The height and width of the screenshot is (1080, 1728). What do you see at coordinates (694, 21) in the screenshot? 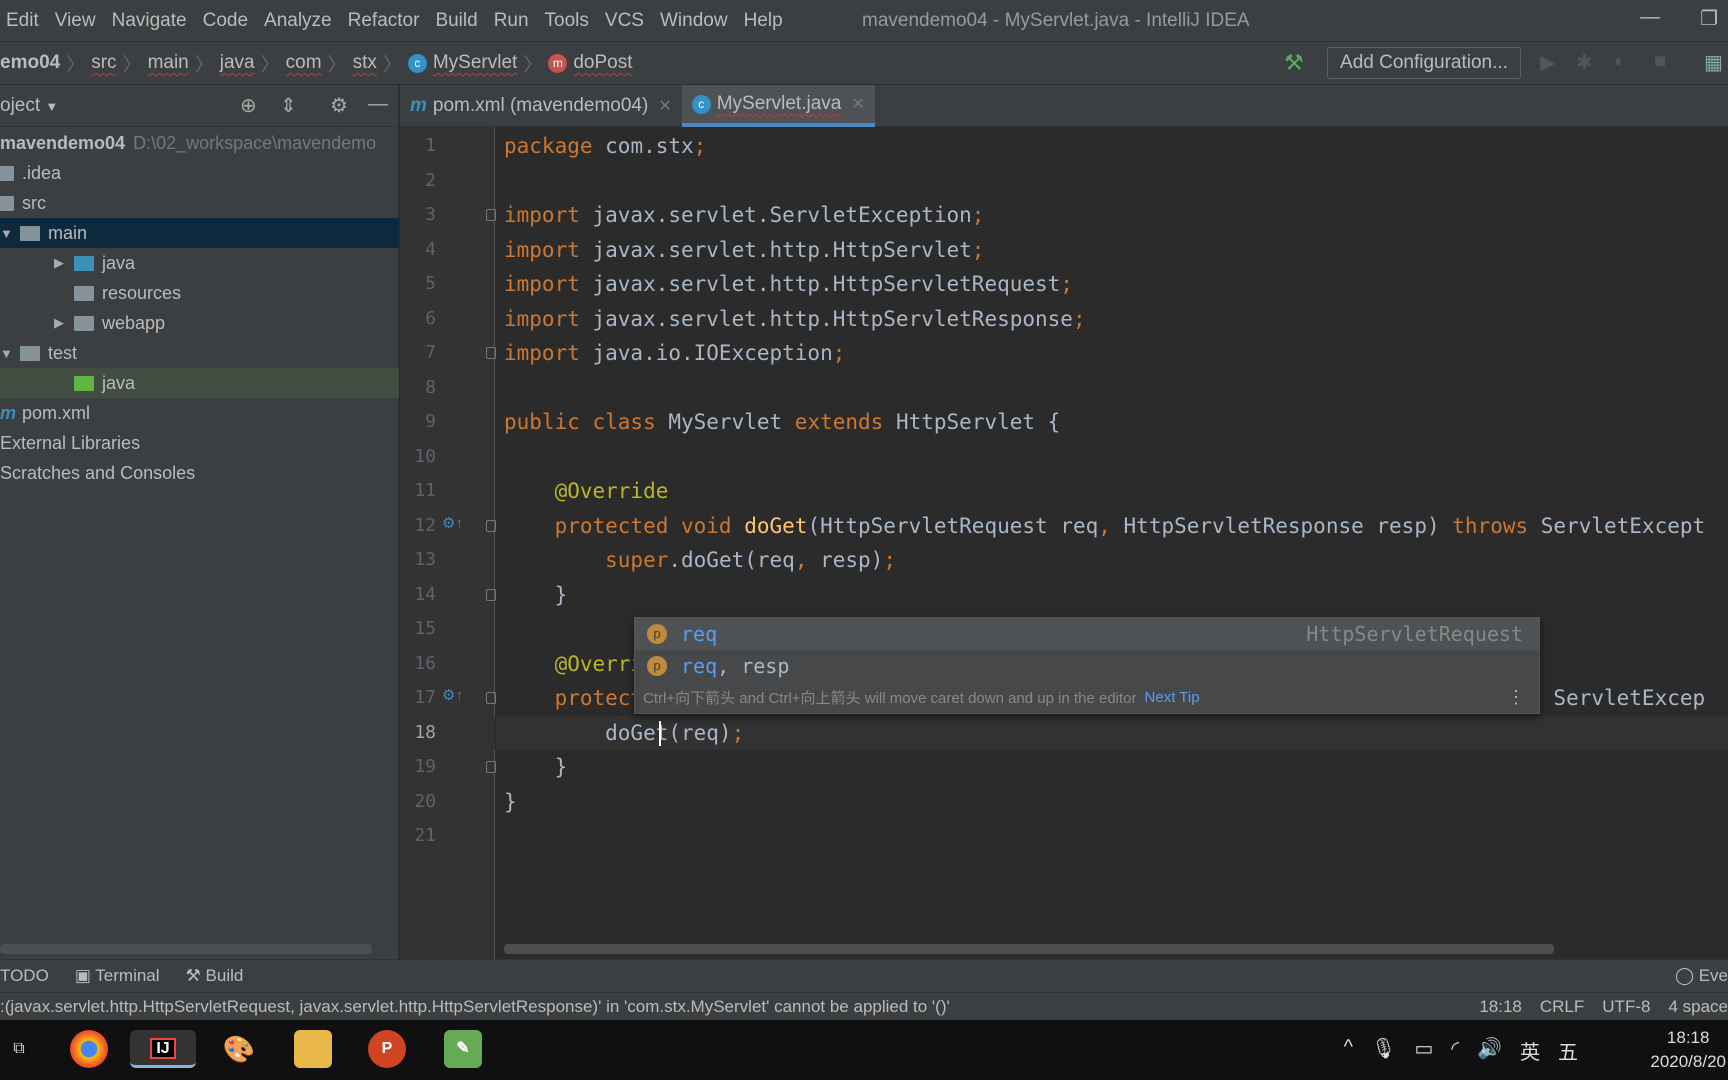
I see `menu-window: Window` at bounding box center [694, 21].